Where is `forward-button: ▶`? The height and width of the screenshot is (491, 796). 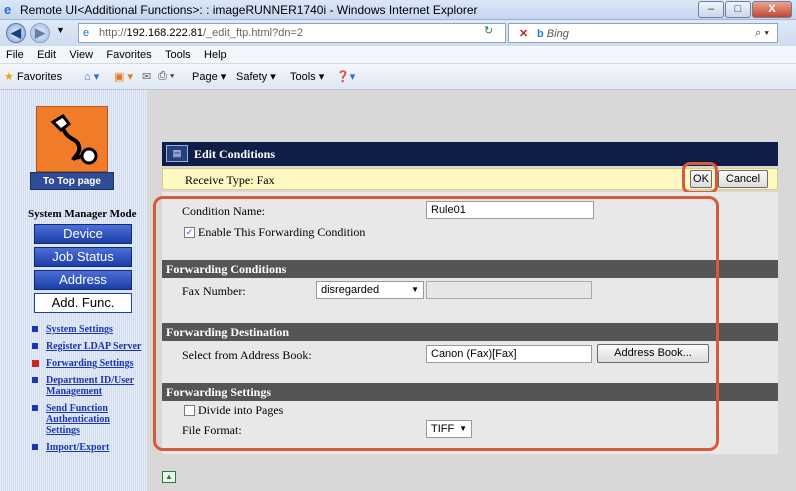
forward-button: ▶ is located at coordinates (40, 33).